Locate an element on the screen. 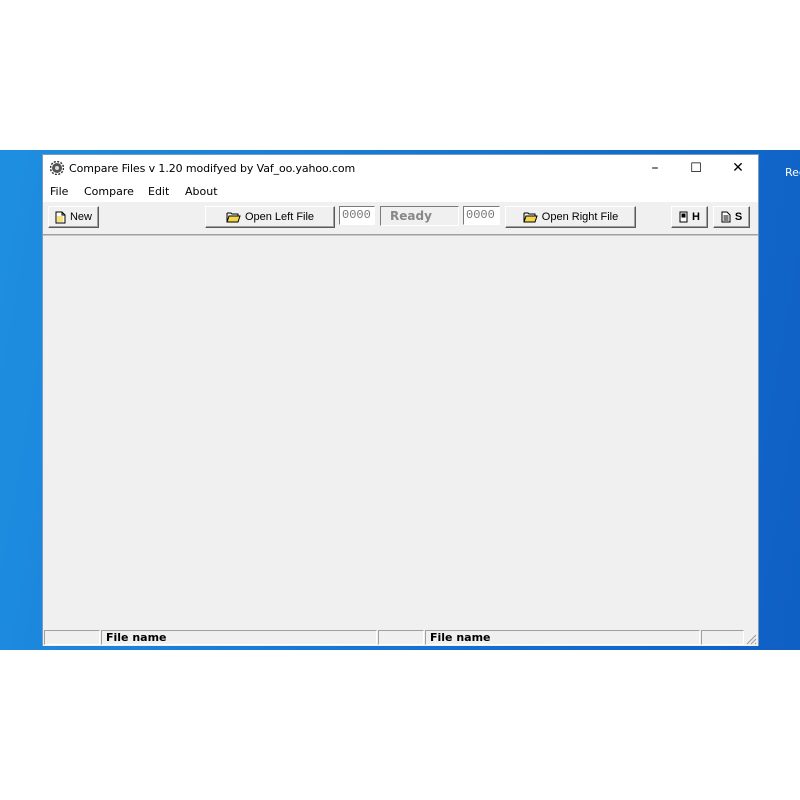 Image resolution: width=800 pixels, height=800 pixels. h-button-label: H is located at coordinates (696, 217).